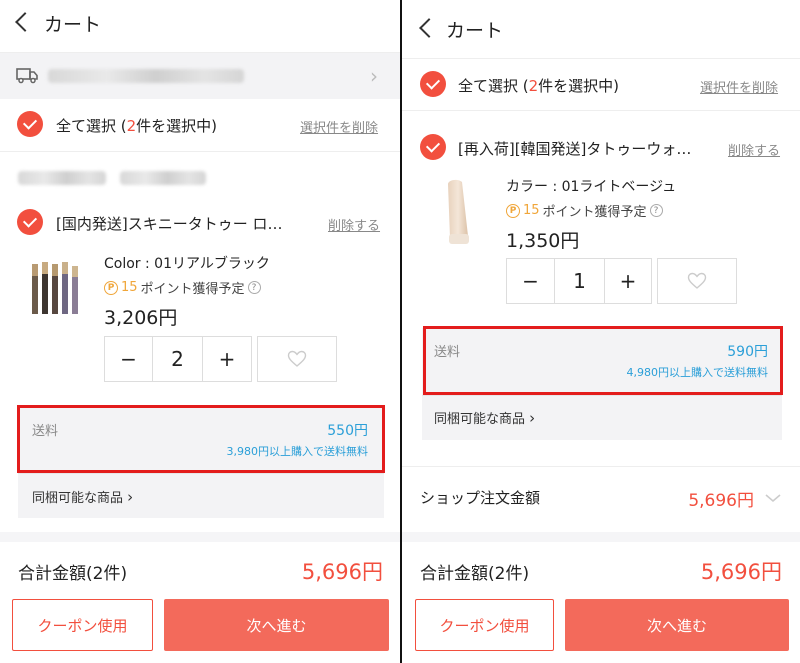  Describe the element at coordinates (601, 58) in the screenshot. I see `header-divider` at that location.